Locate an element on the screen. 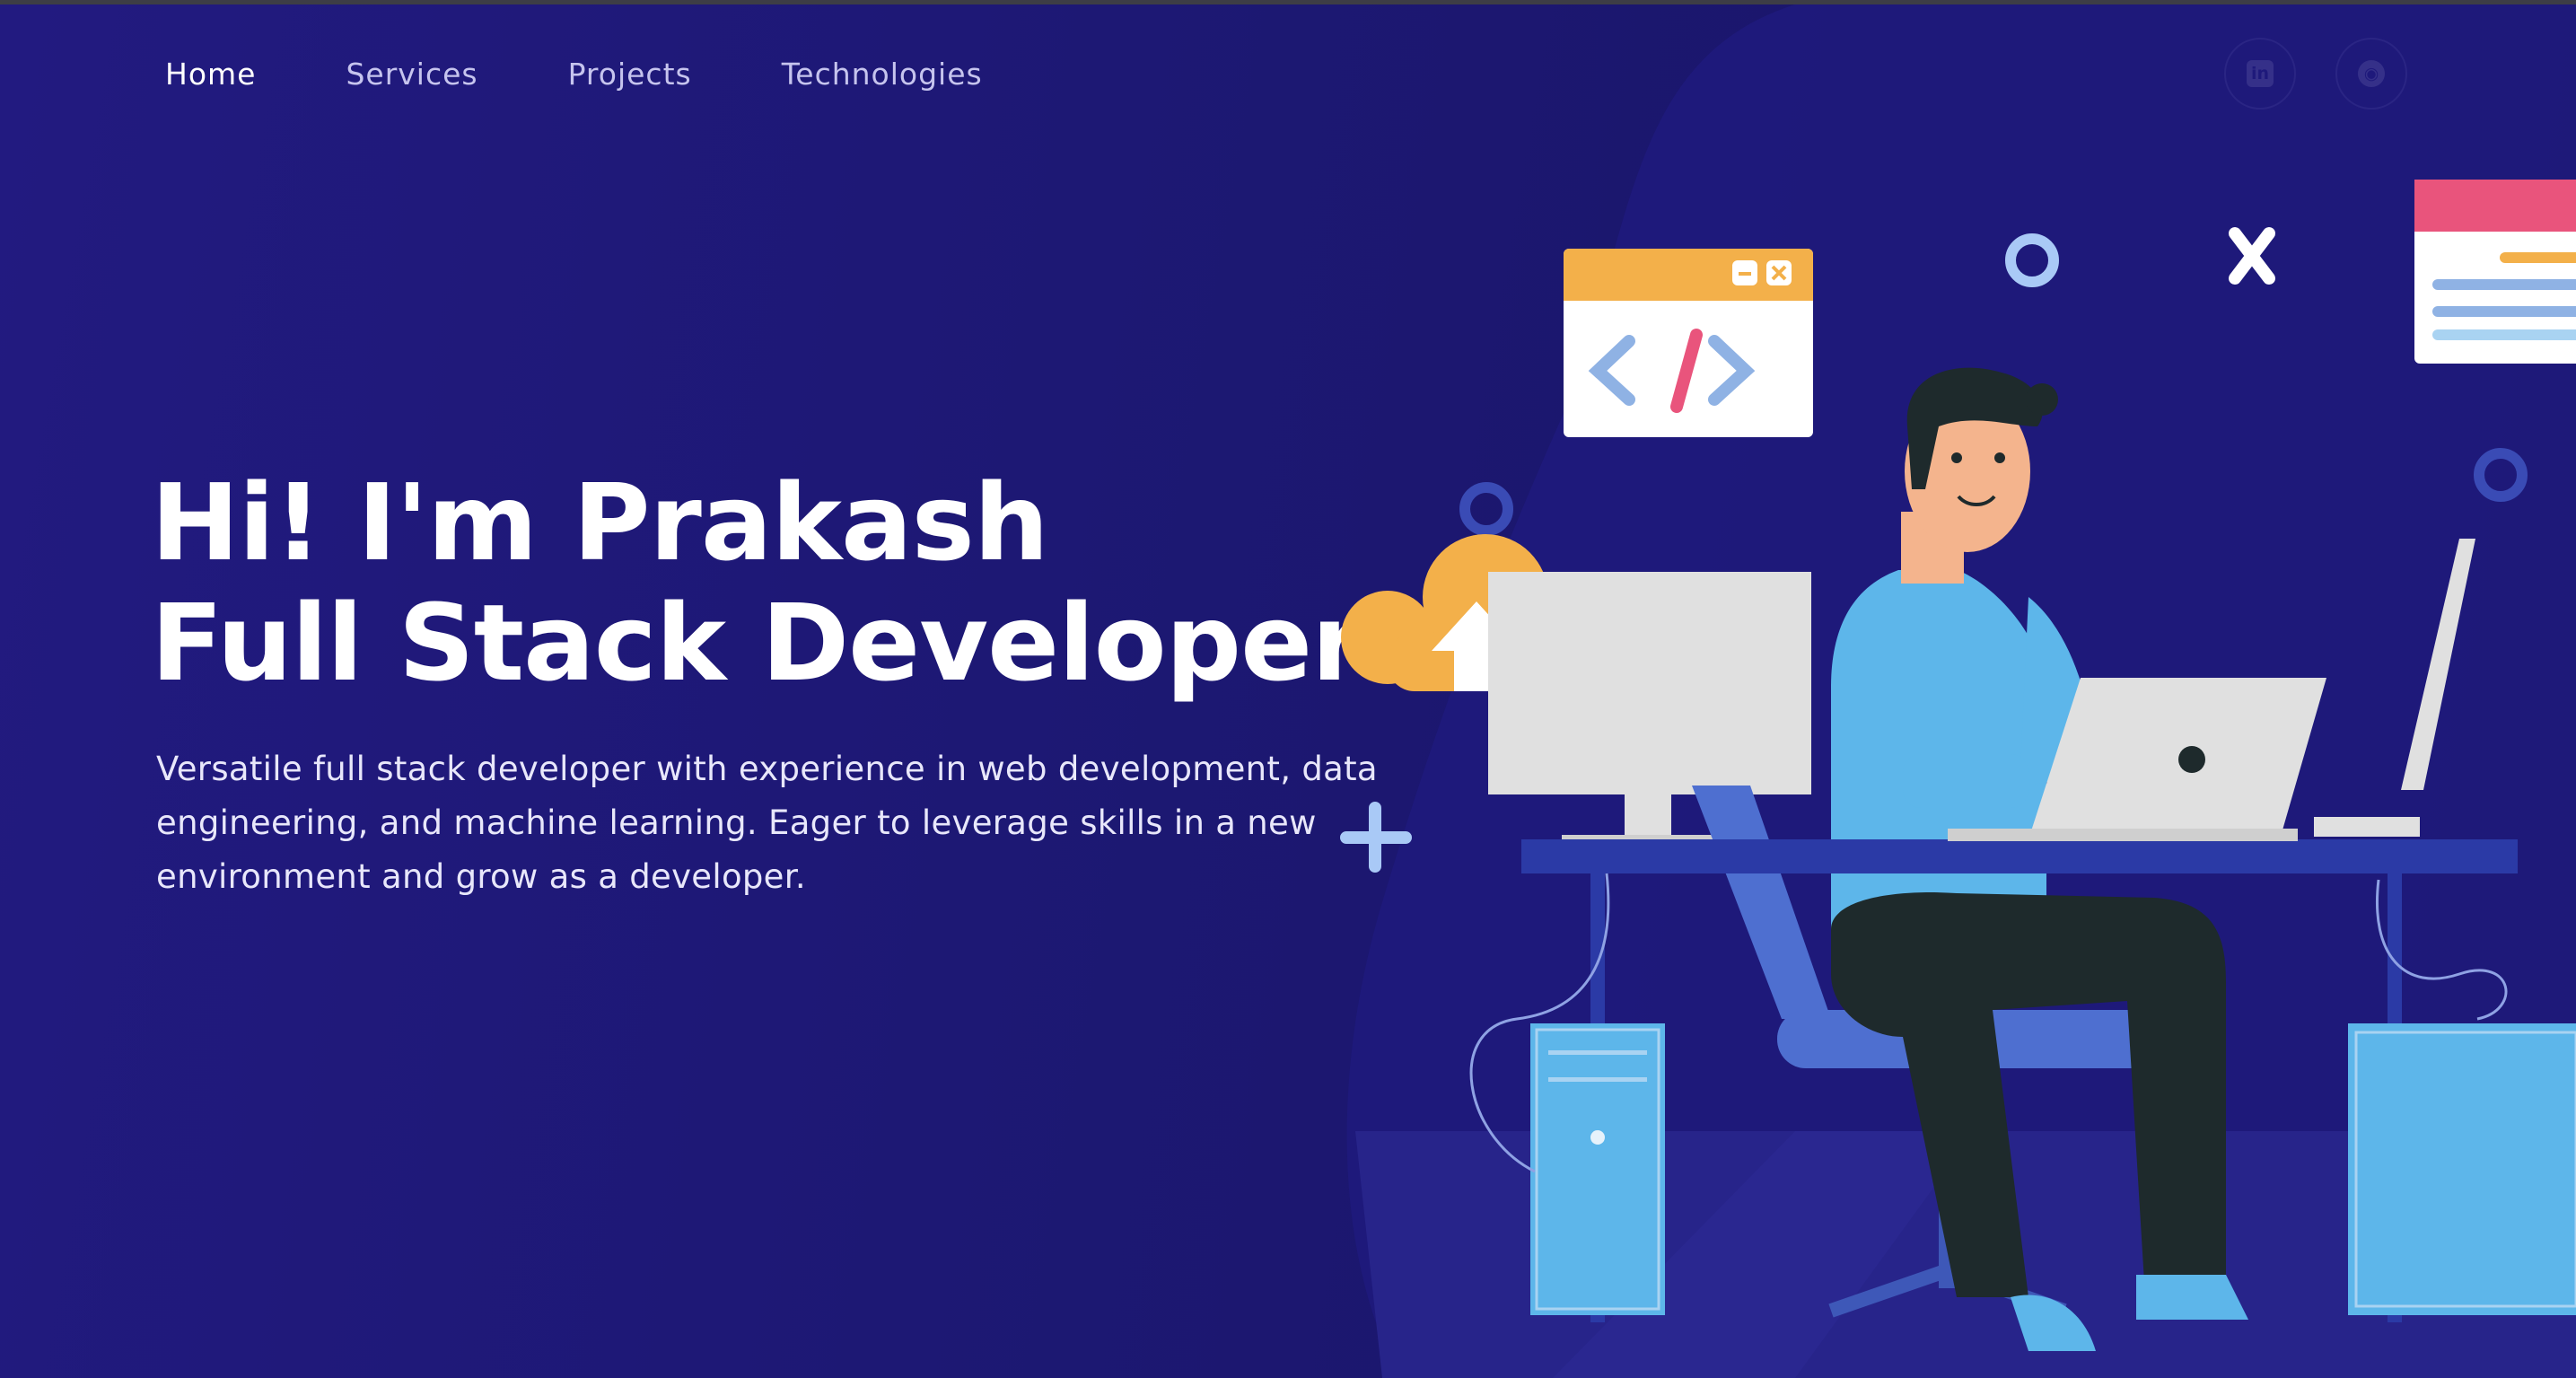  document-card is located at coordinates (2495, 272).